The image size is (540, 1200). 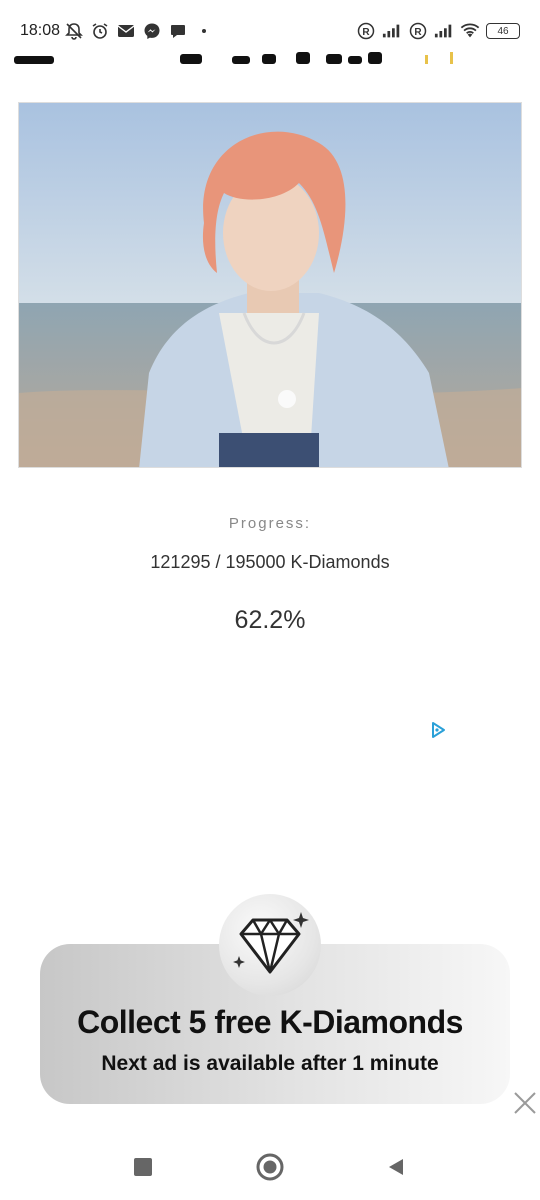 What do you see at coordinates (270, 562) in the screenshot?
I see `progress-count: 121295 / 195000 K-Diamonds` at bounding box center [270, 562].